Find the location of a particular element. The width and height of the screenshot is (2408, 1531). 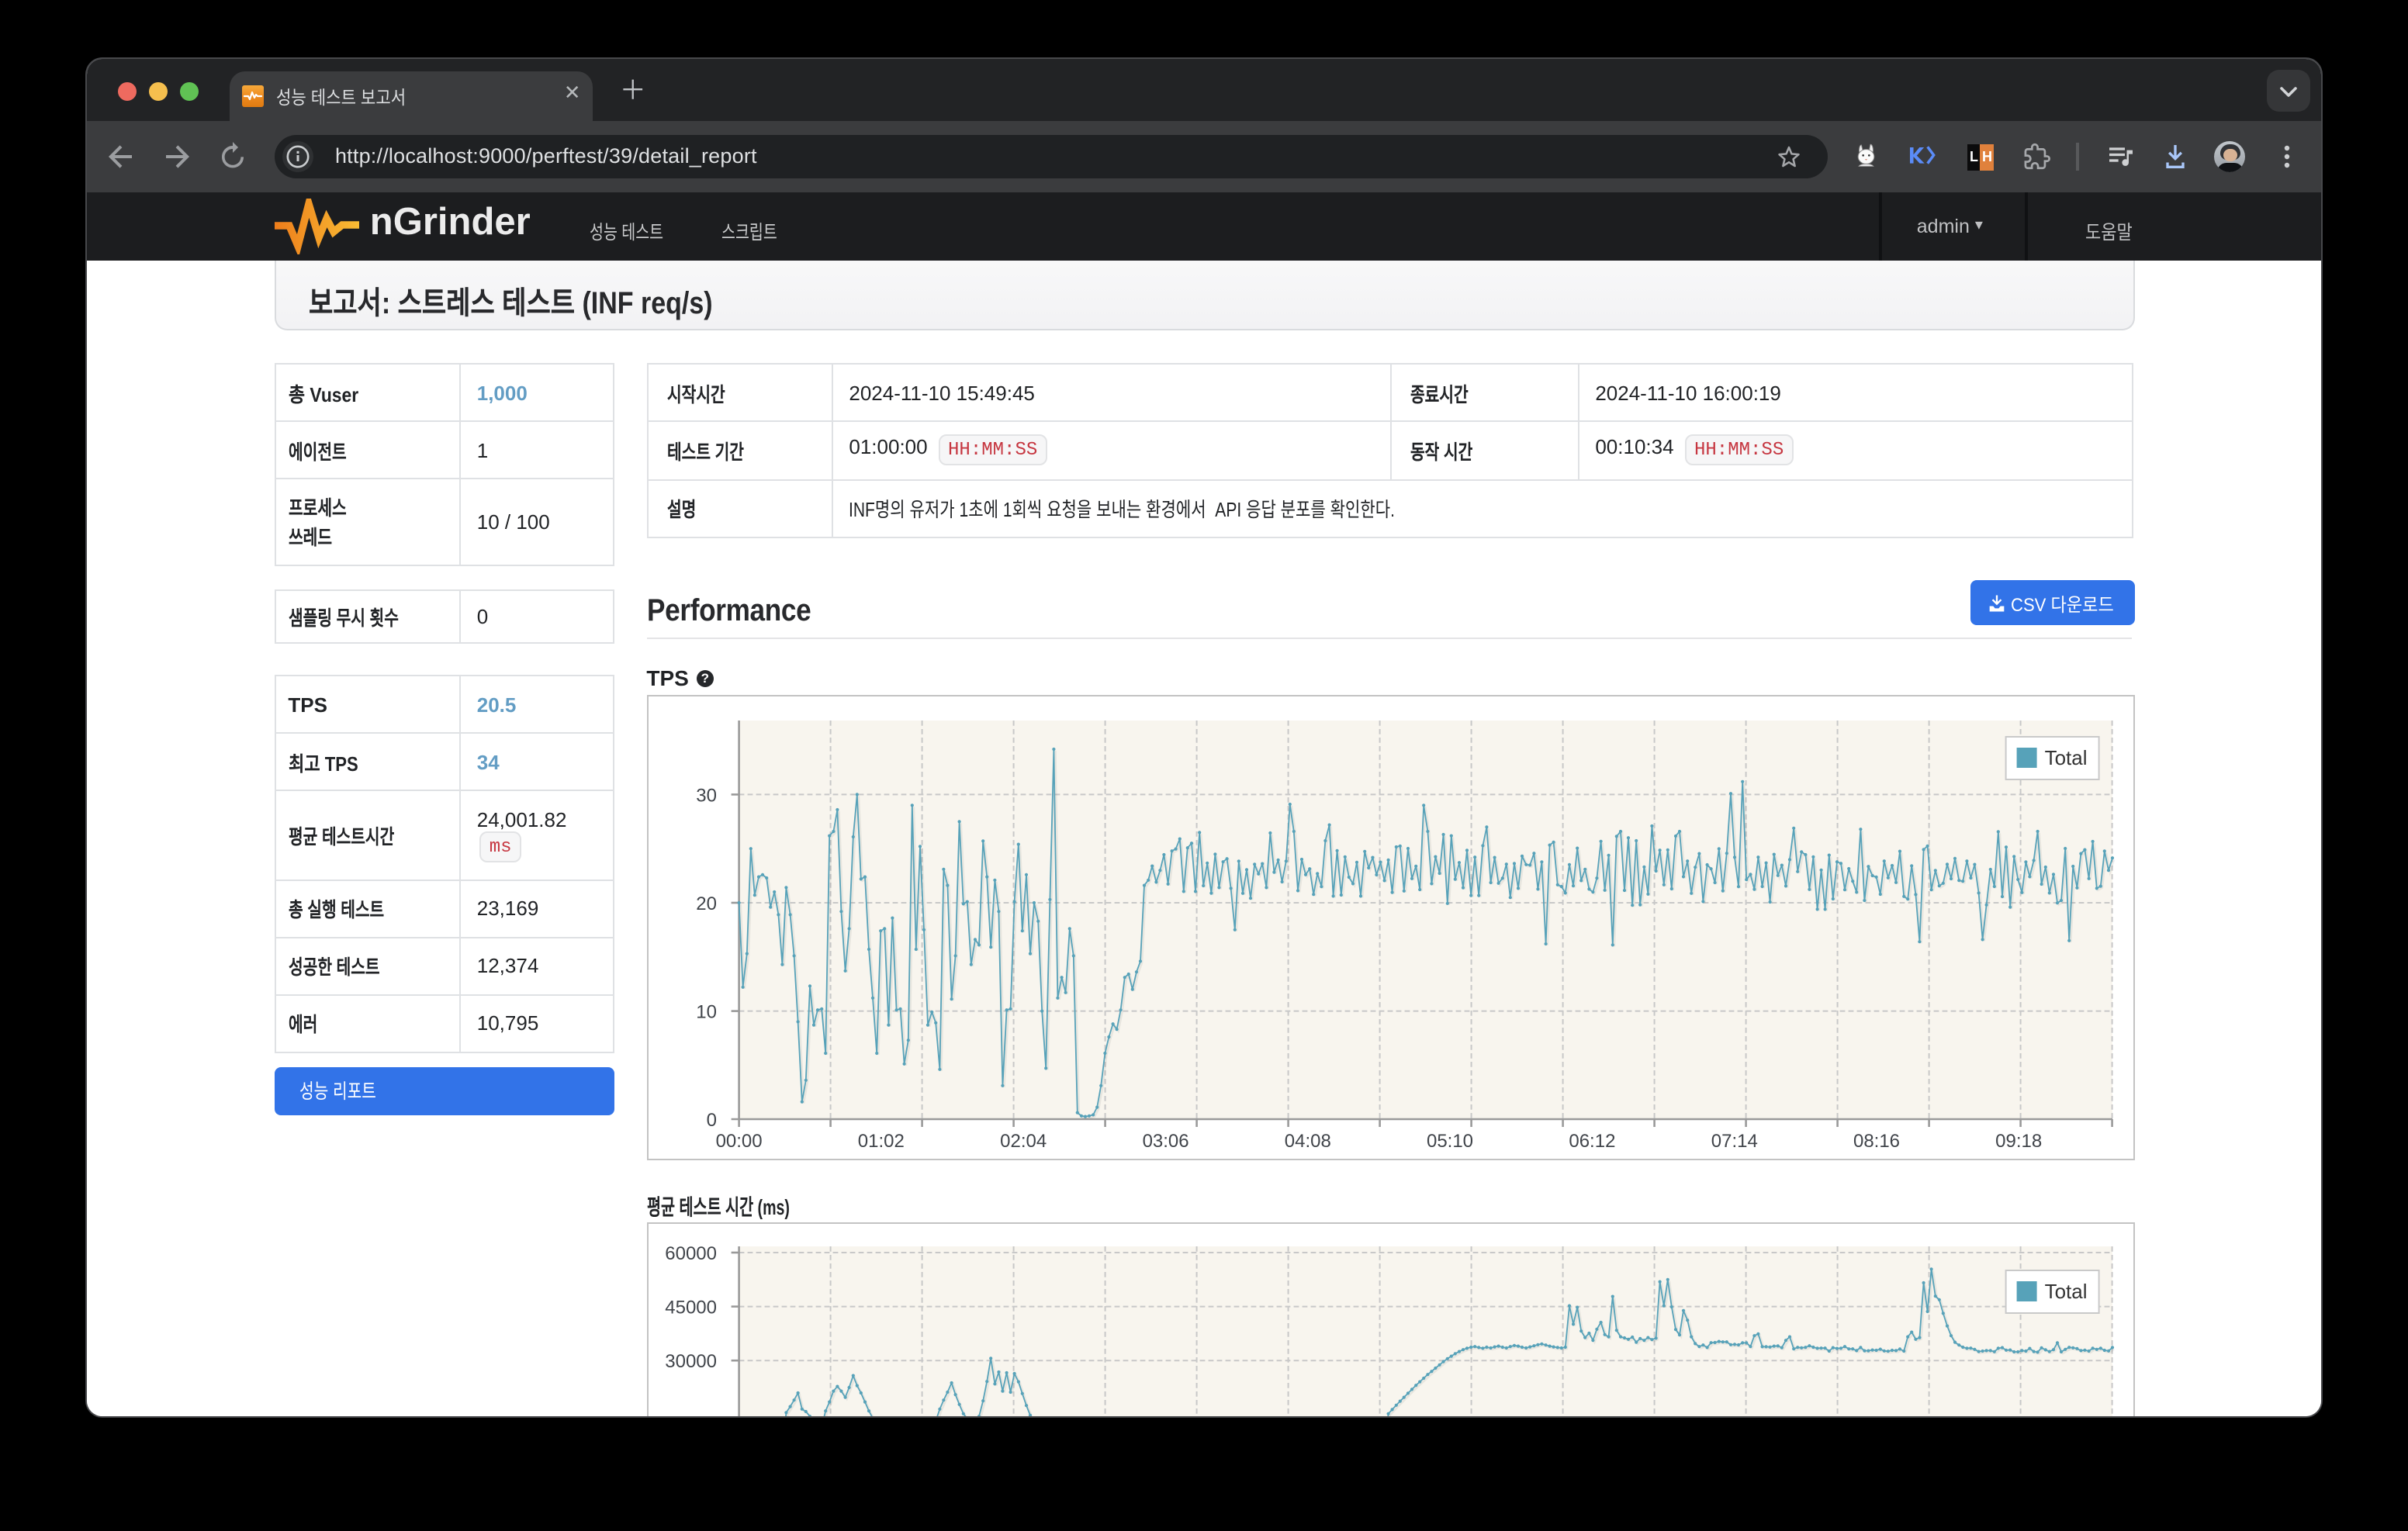

svg-text: 06:12 is located at coordinates (1592, 1141).